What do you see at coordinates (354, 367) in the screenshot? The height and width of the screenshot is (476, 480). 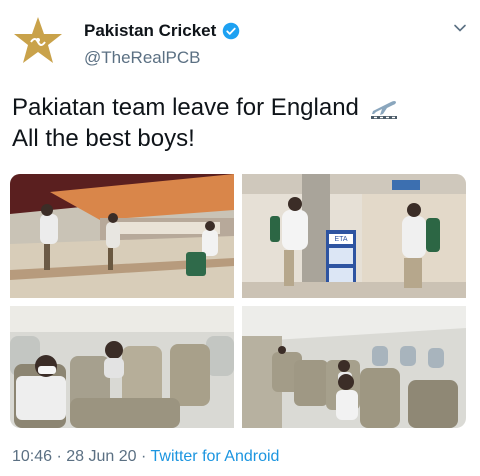 I see `airplane-cabin-rear-photo` at bounding box center [354, 367].